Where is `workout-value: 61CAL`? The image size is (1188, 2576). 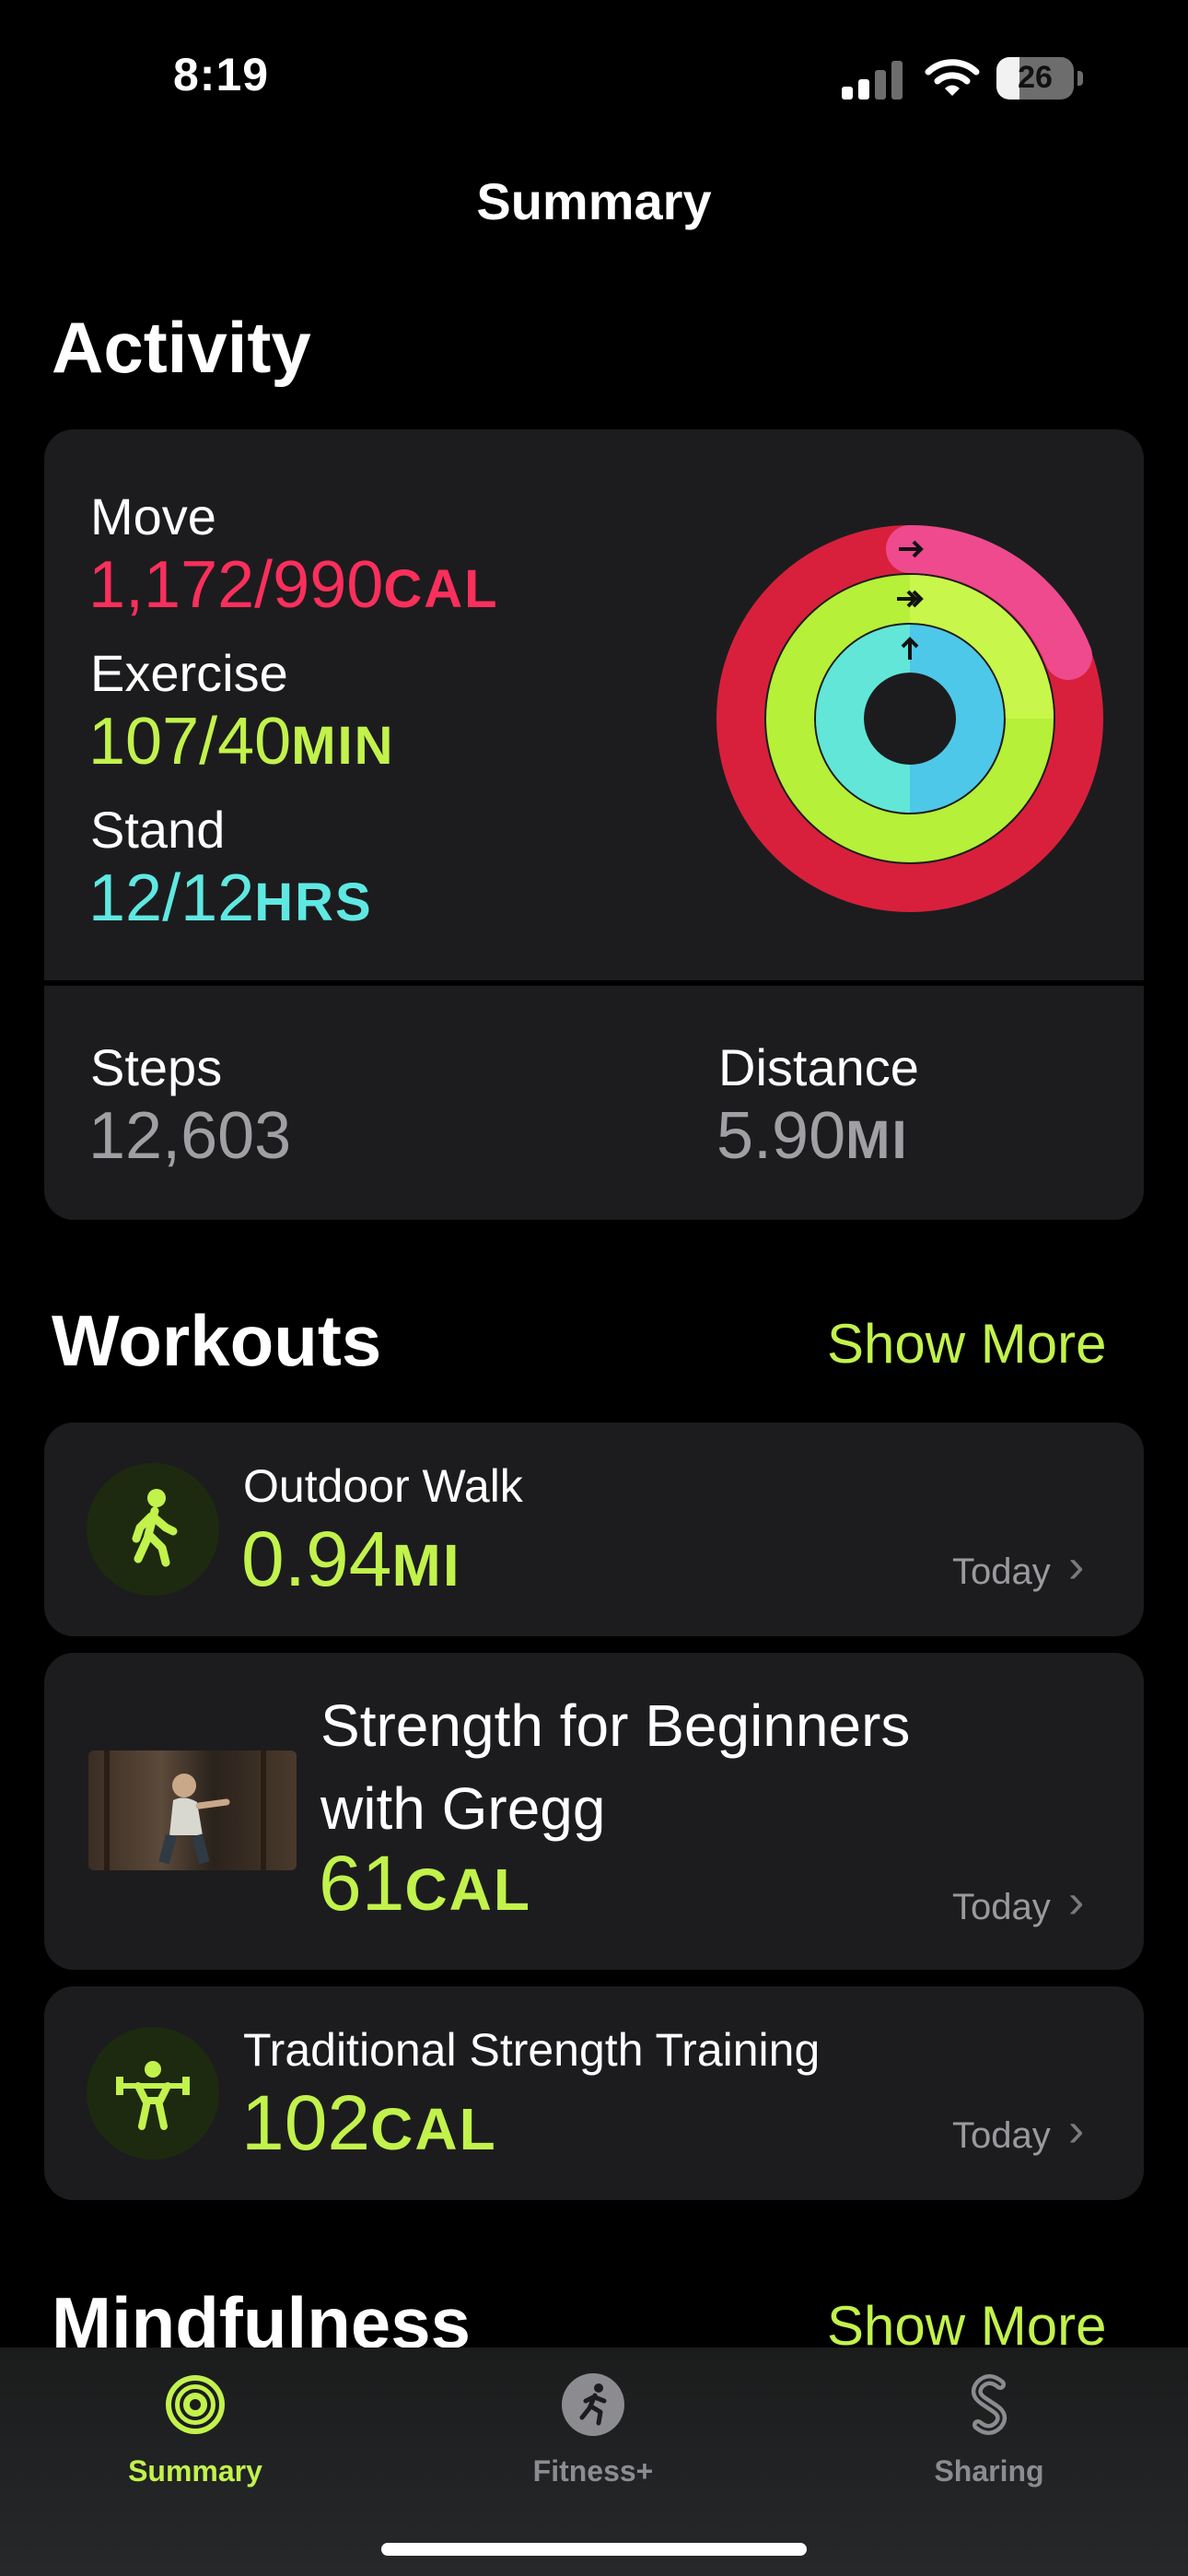 workout-value: 61CAL is located at coordinates (425, 1883).